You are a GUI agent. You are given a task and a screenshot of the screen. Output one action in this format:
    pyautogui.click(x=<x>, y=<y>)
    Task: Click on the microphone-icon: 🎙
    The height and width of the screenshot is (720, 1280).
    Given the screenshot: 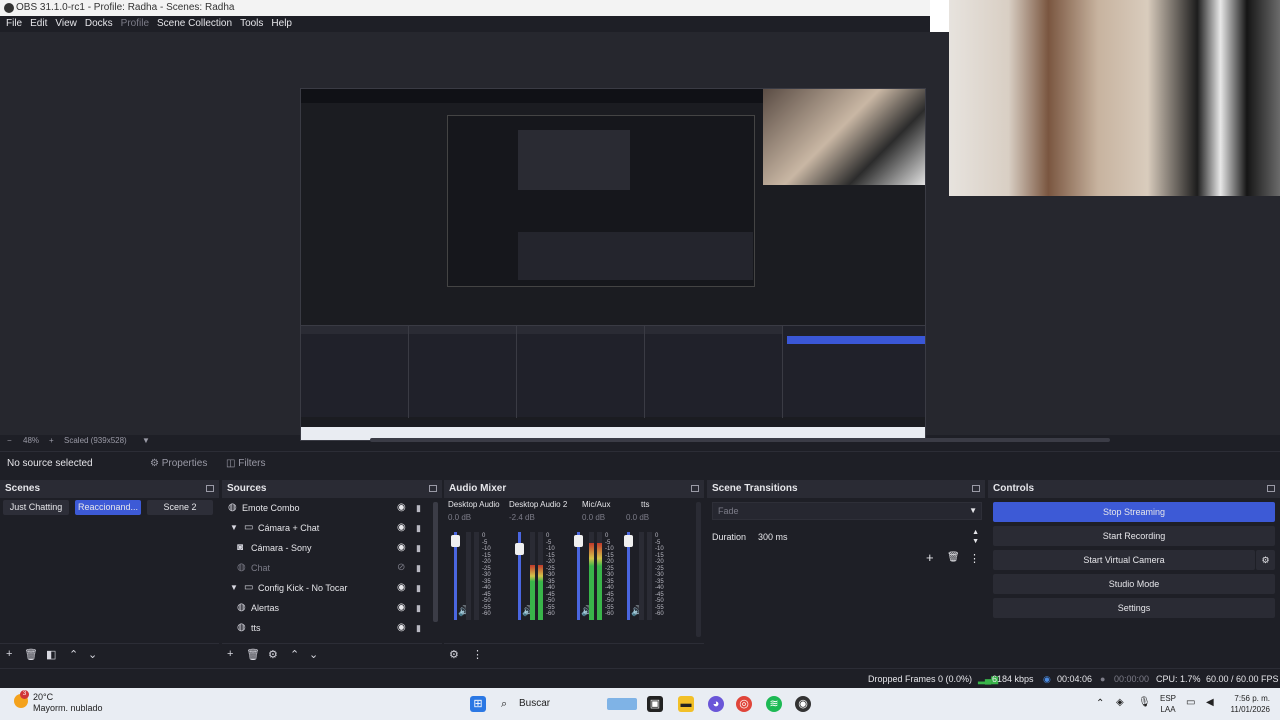 What is the action you would take?
    pyautogui.click(x=1144, y=708)
    